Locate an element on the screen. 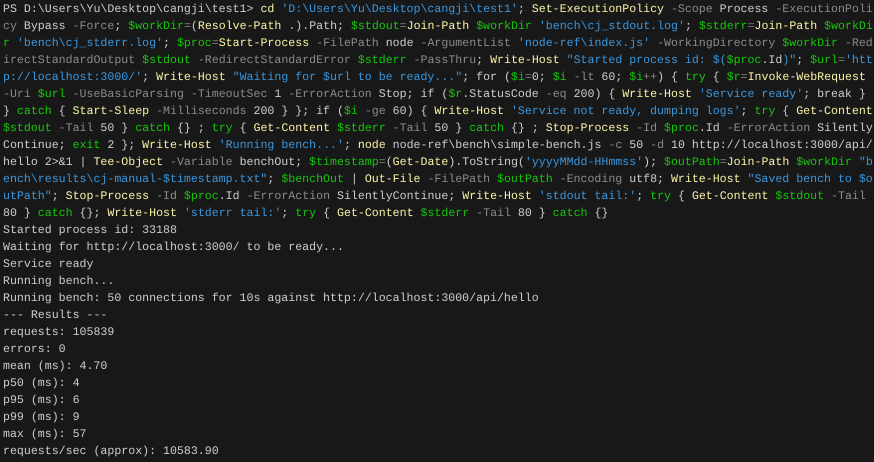  output-line: requests: 105839 is located at coordinates (58, 333).